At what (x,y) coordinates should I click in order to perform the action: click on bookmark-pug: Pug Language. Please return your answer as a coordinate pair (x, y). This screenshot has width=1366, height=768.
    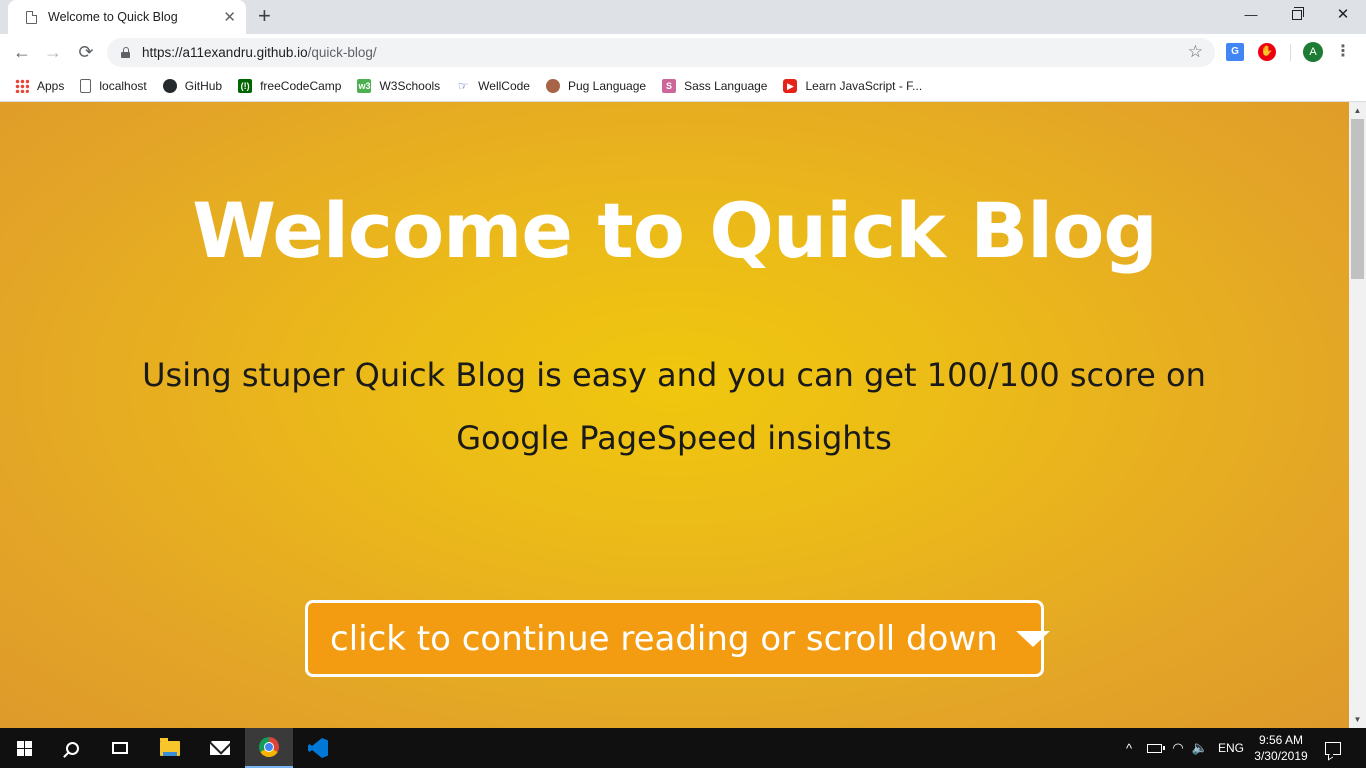
    Looking at the image, I should click on (596, 86).